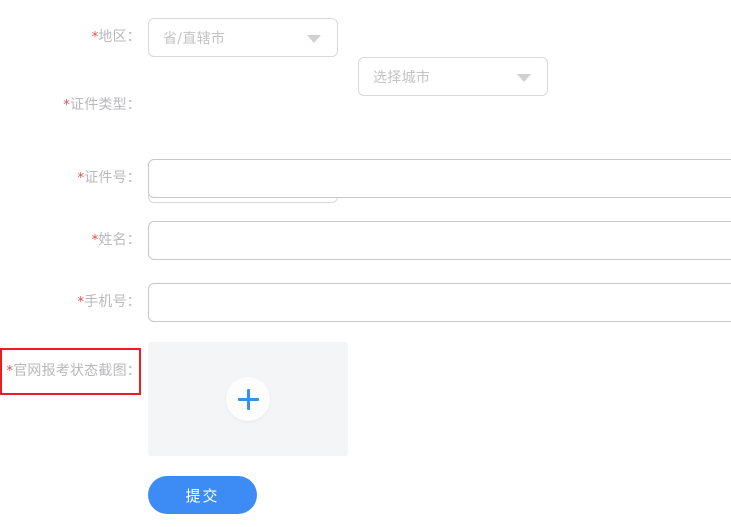 The image size is (731, 527). I want to click on form-row-name: *姓名：, so click(70, 240).